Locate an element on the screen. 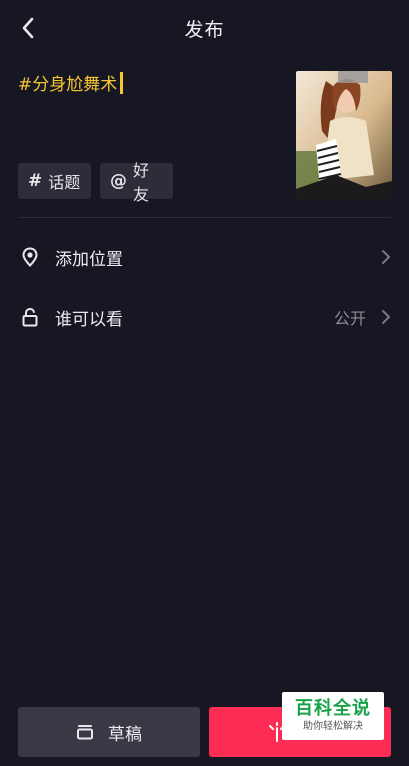 The width and height of the screenshot is (409, 766). watermark-subtitle: 助你轻松解决 is located at coordinates (333, 726).